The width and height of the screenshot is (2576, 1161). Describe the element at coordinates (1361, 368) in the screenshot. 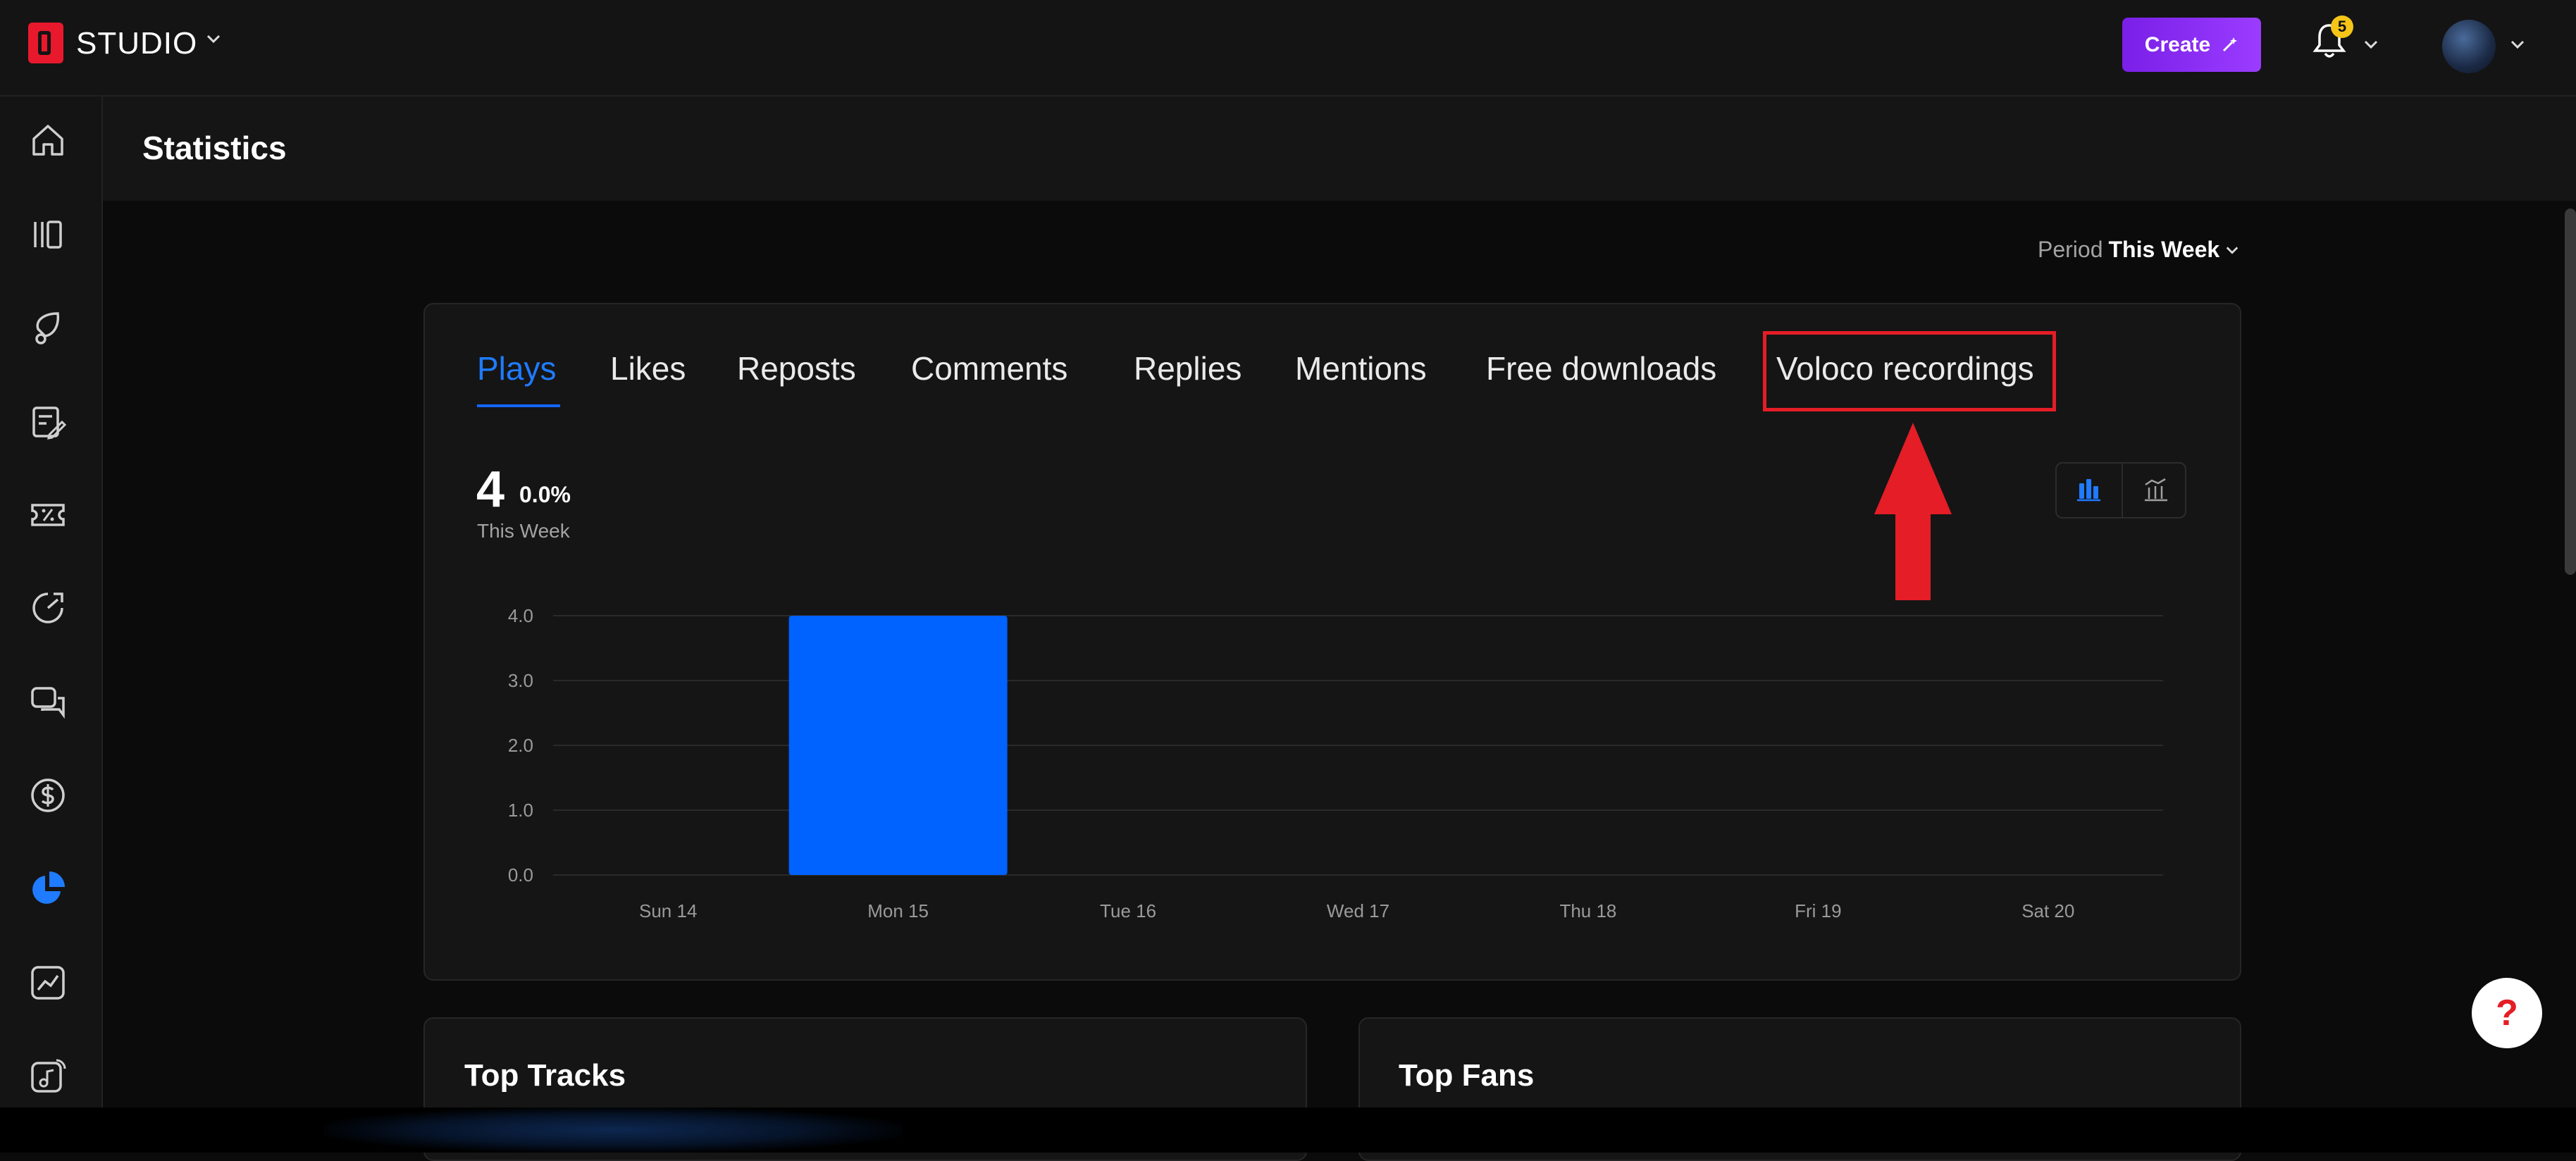

I see `tab-mentions: Mentions` at that location.